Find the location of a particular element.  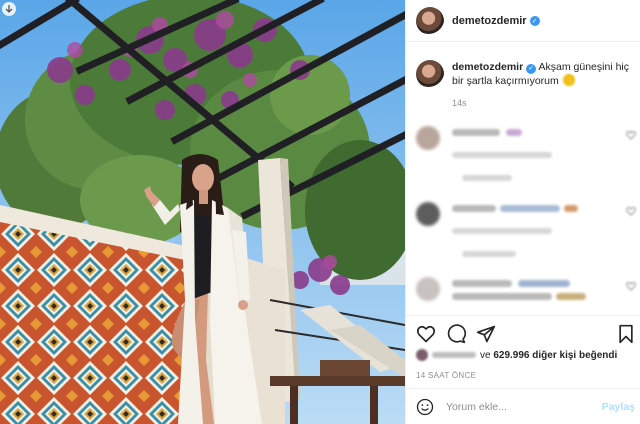

bookmark-icon is located at coordinates (626, 334).